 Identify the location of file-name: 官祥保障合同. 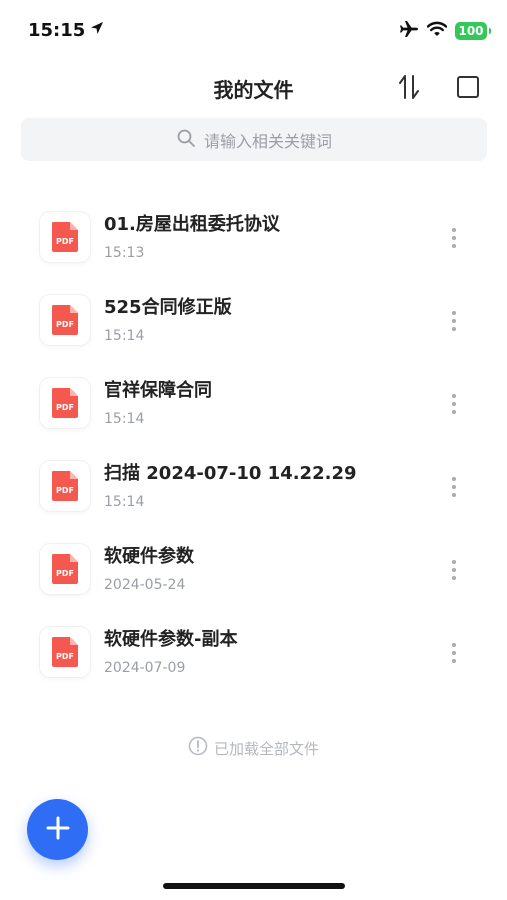
(158, 390).